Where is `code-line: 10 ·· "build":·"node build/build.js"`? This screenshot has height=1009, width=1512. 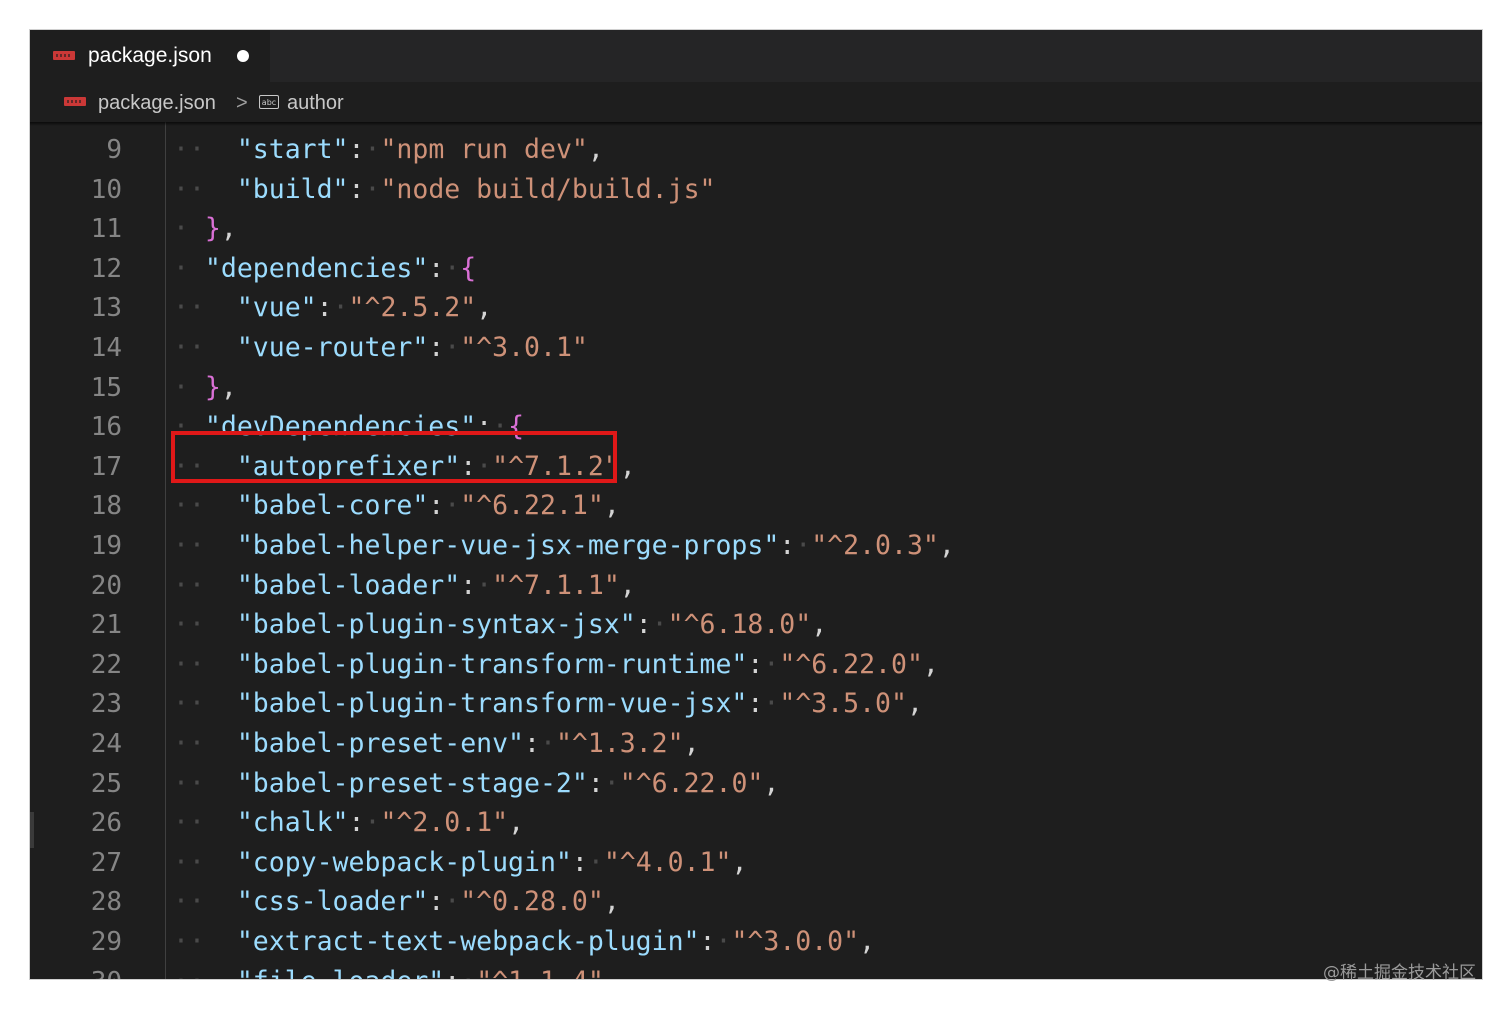
code-line: 10 ·· "build":·"node build/build.js" is located at coordinates (756, 190).